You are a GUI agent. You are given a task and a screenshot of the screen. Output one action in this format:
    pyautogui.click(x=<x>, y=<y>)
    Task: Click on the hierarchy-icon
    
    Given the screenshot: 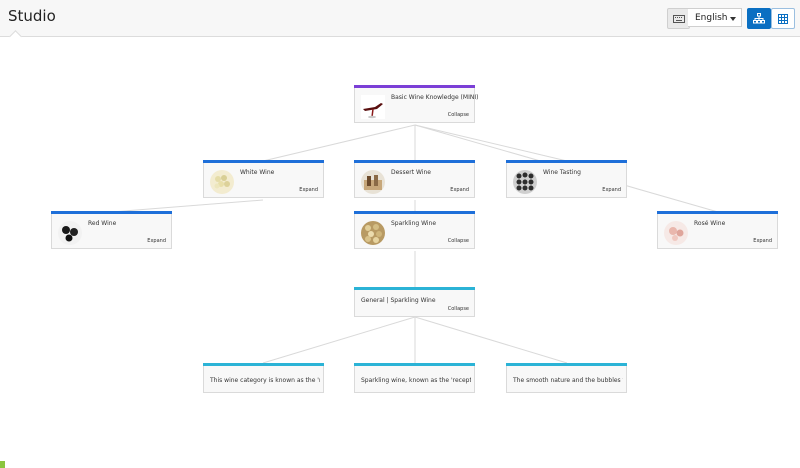 What is the action you would take?
    pyautogui.click(x=759, y=18)
    